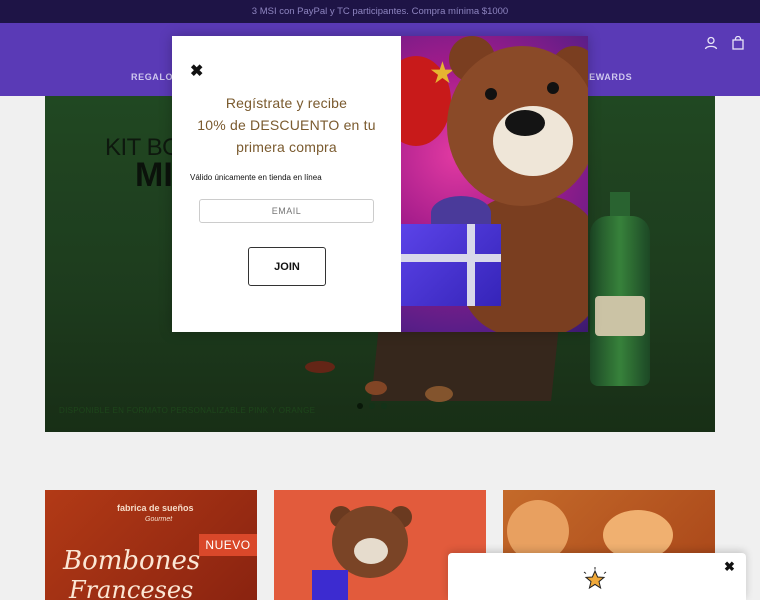 The image size is (760, 600). What do you see at coordinates (371, 551) in the screenshot?
I see `bear-snout` at bounding box center [371, 551].